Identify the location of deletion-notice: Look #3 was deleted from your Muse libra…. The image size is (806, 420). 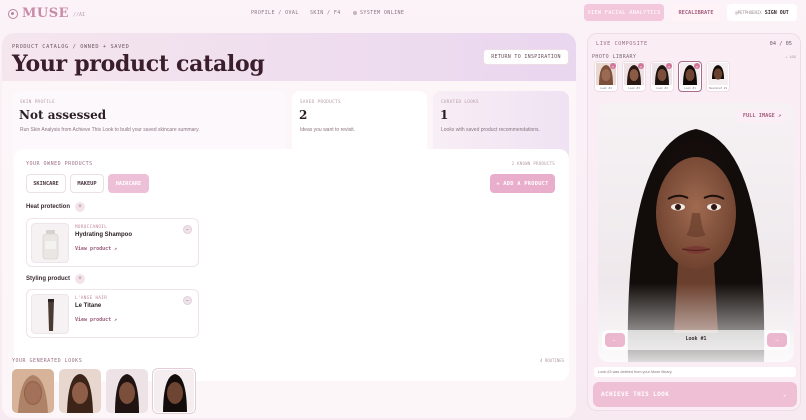
(695, 372).